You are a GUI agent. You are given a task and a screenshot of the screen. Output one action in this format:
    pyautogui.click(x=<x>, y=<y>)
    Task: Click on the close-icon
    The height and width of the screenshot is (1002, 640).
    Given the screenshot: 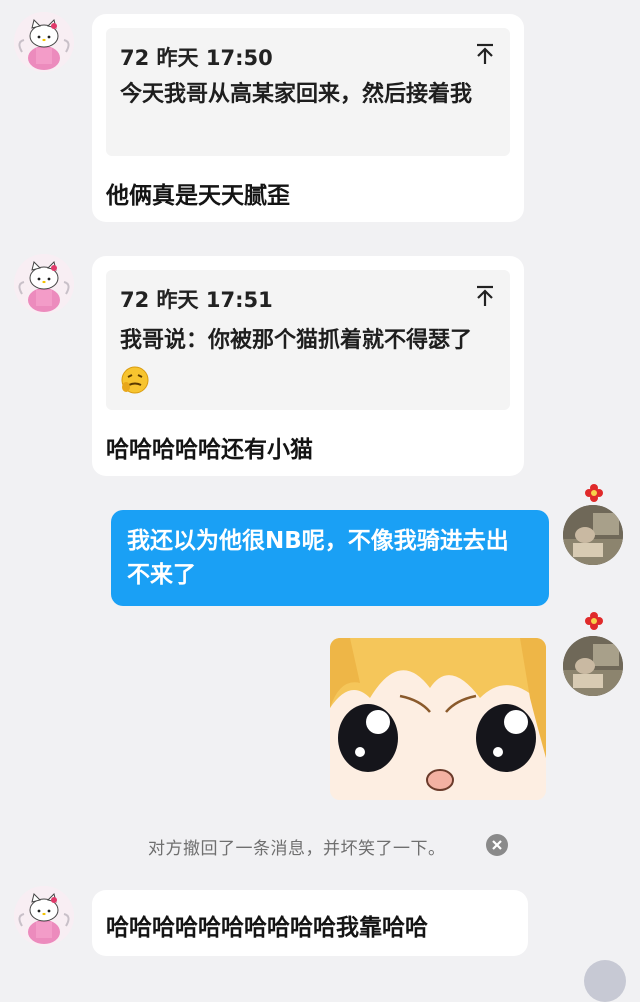 What is the action you would take?
    pyautogui.click(x=497, y=845)
    